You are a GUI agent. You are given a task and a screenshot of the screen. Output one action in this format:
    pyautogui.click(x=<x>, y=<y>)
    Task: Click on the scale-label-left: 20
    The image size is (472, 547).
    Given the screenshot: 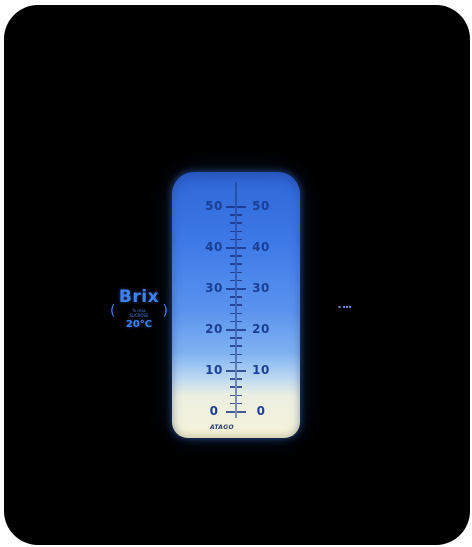 What is the action you would take?
    pyautogui.click(x=214, y=329)
    